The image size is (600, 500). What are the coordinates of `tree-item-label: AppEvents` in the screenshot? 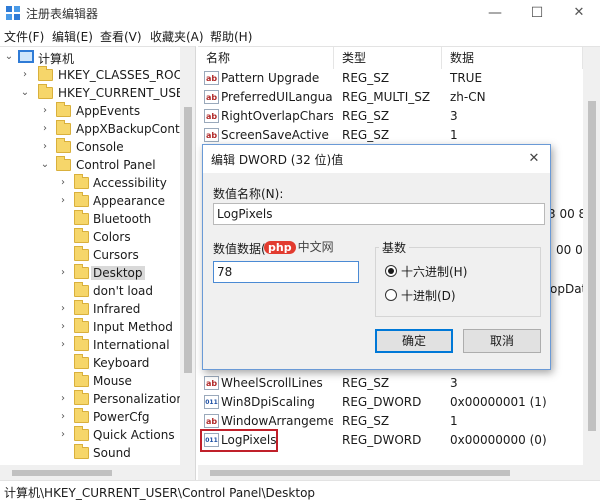 It's located at (108, 111).